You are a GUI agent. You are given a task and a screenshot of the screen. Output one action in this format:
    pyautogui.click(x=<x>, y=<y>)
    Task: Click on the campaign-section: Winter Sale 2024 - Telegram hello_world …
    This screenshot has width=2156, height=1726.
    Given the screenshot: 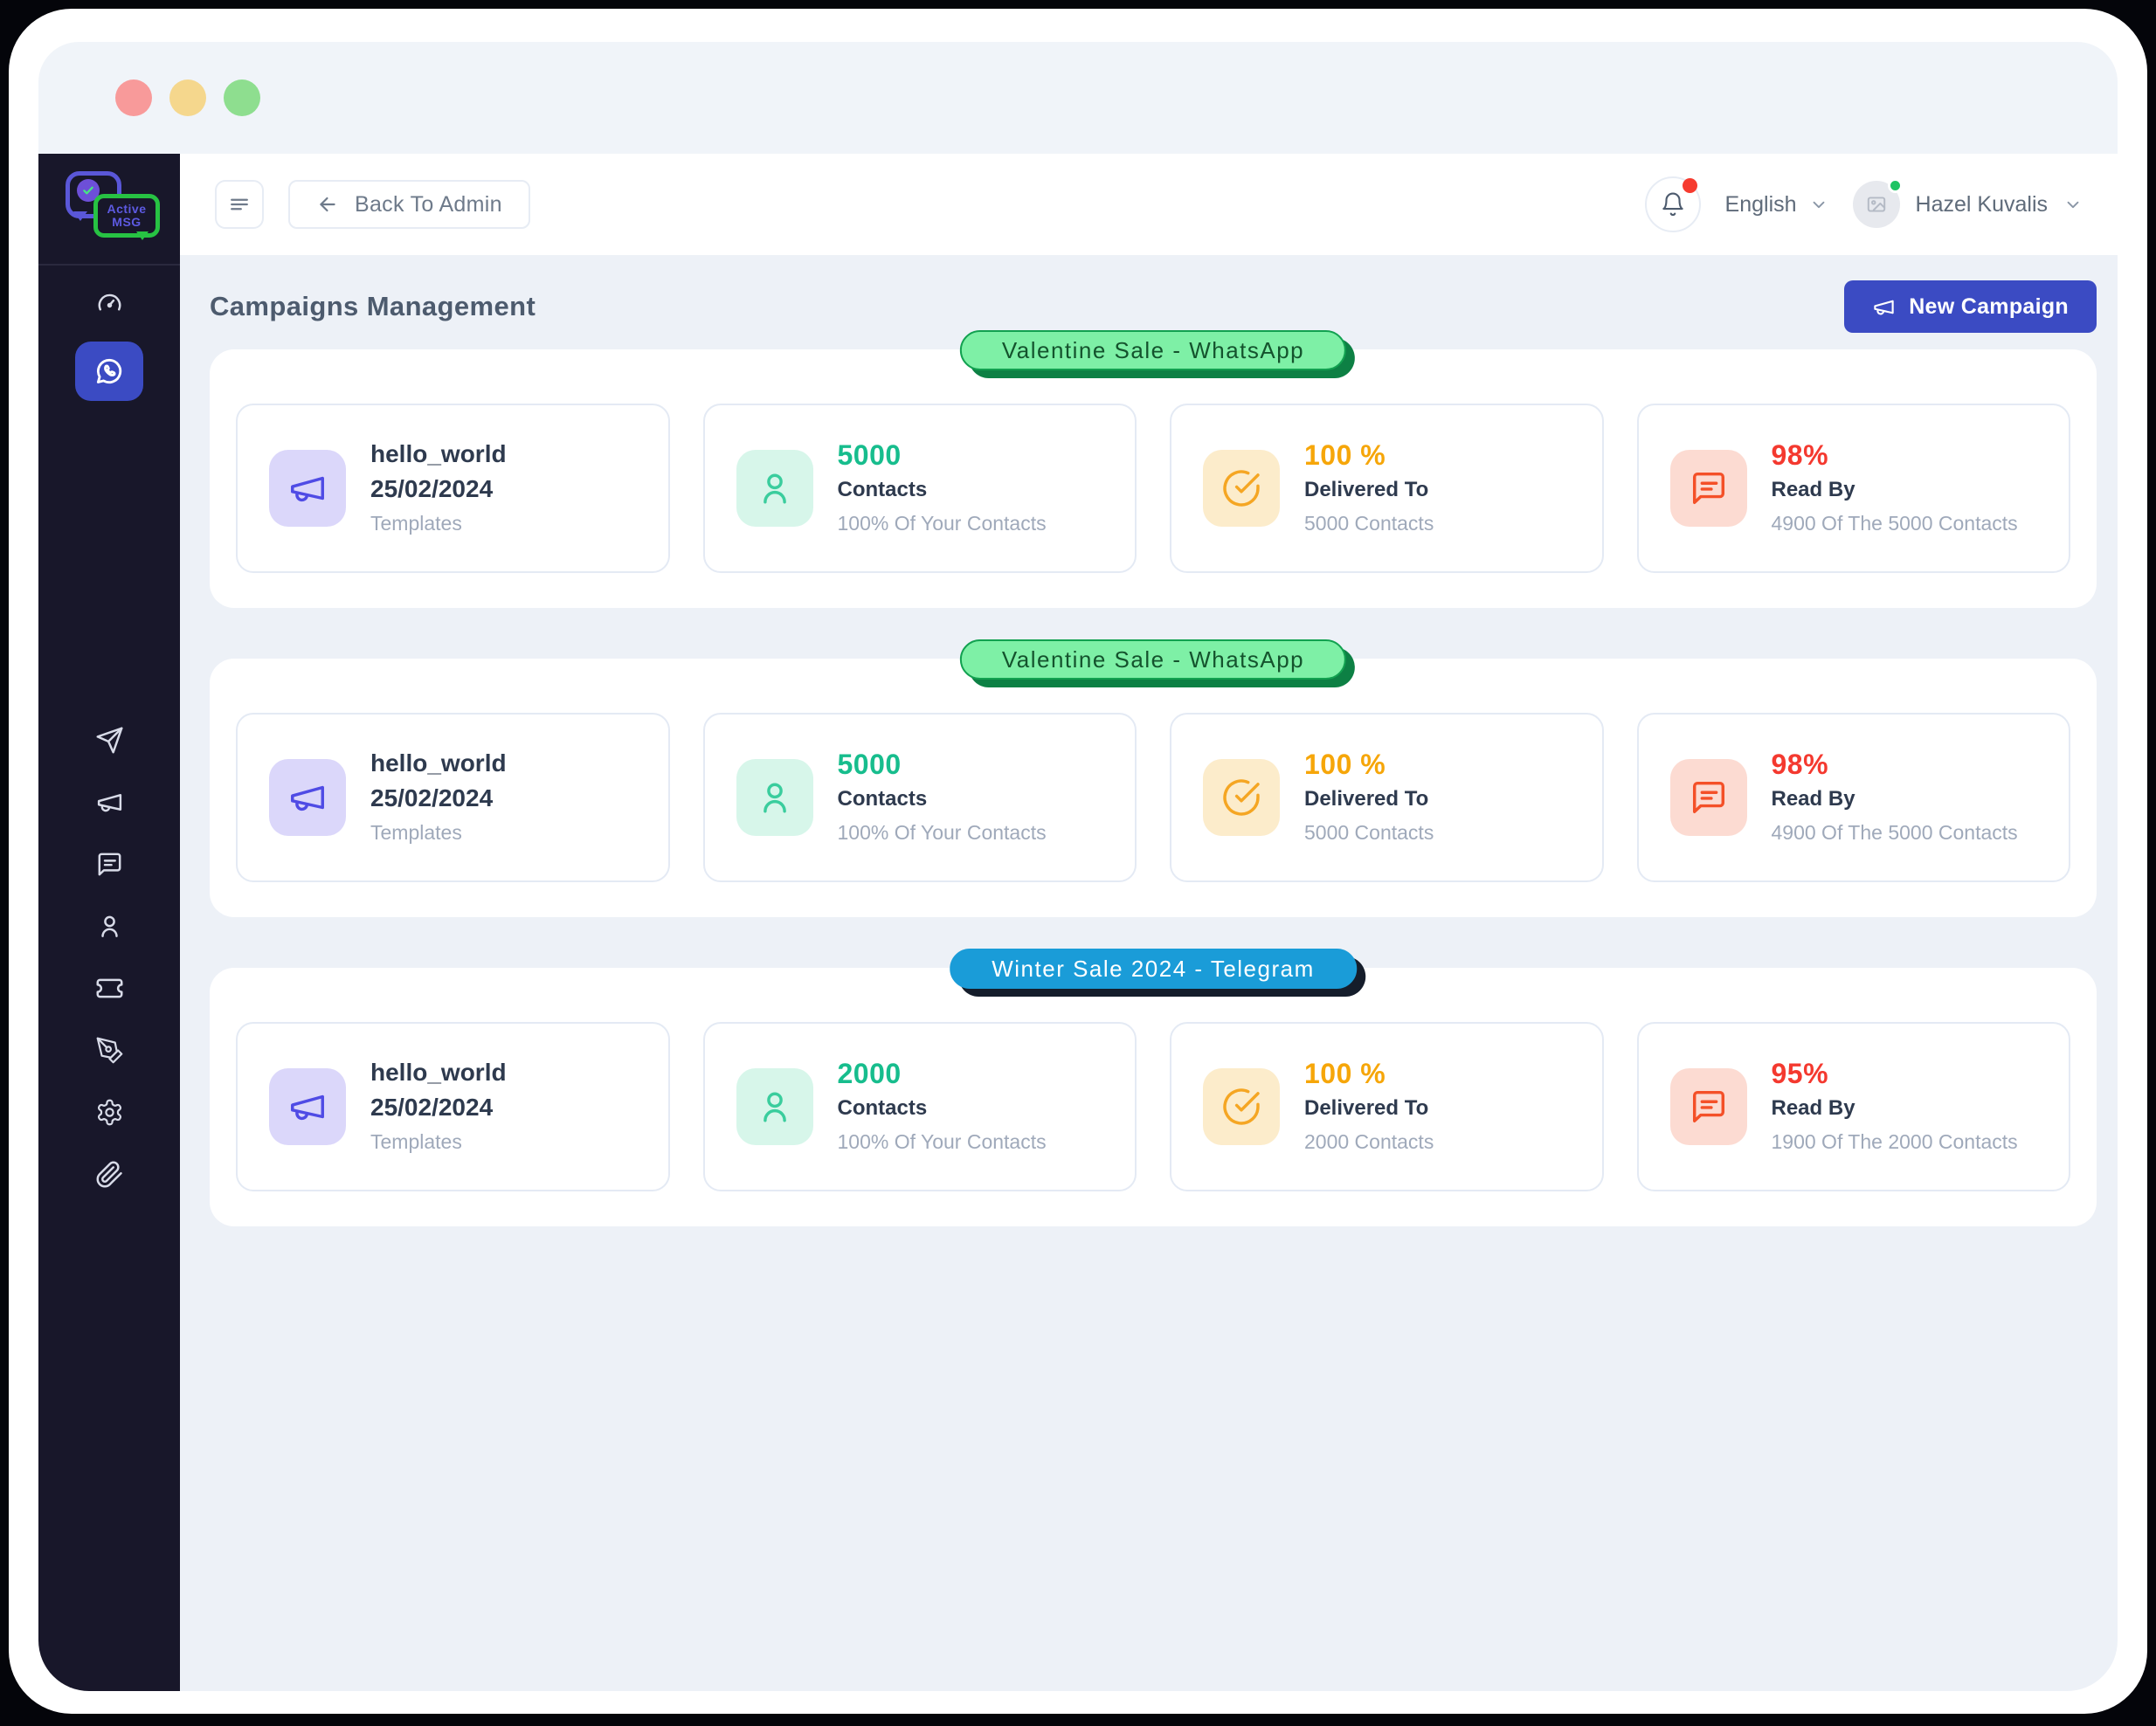 What is the action you would take?
    pyautogui.click(x=1153, y=1087)
    